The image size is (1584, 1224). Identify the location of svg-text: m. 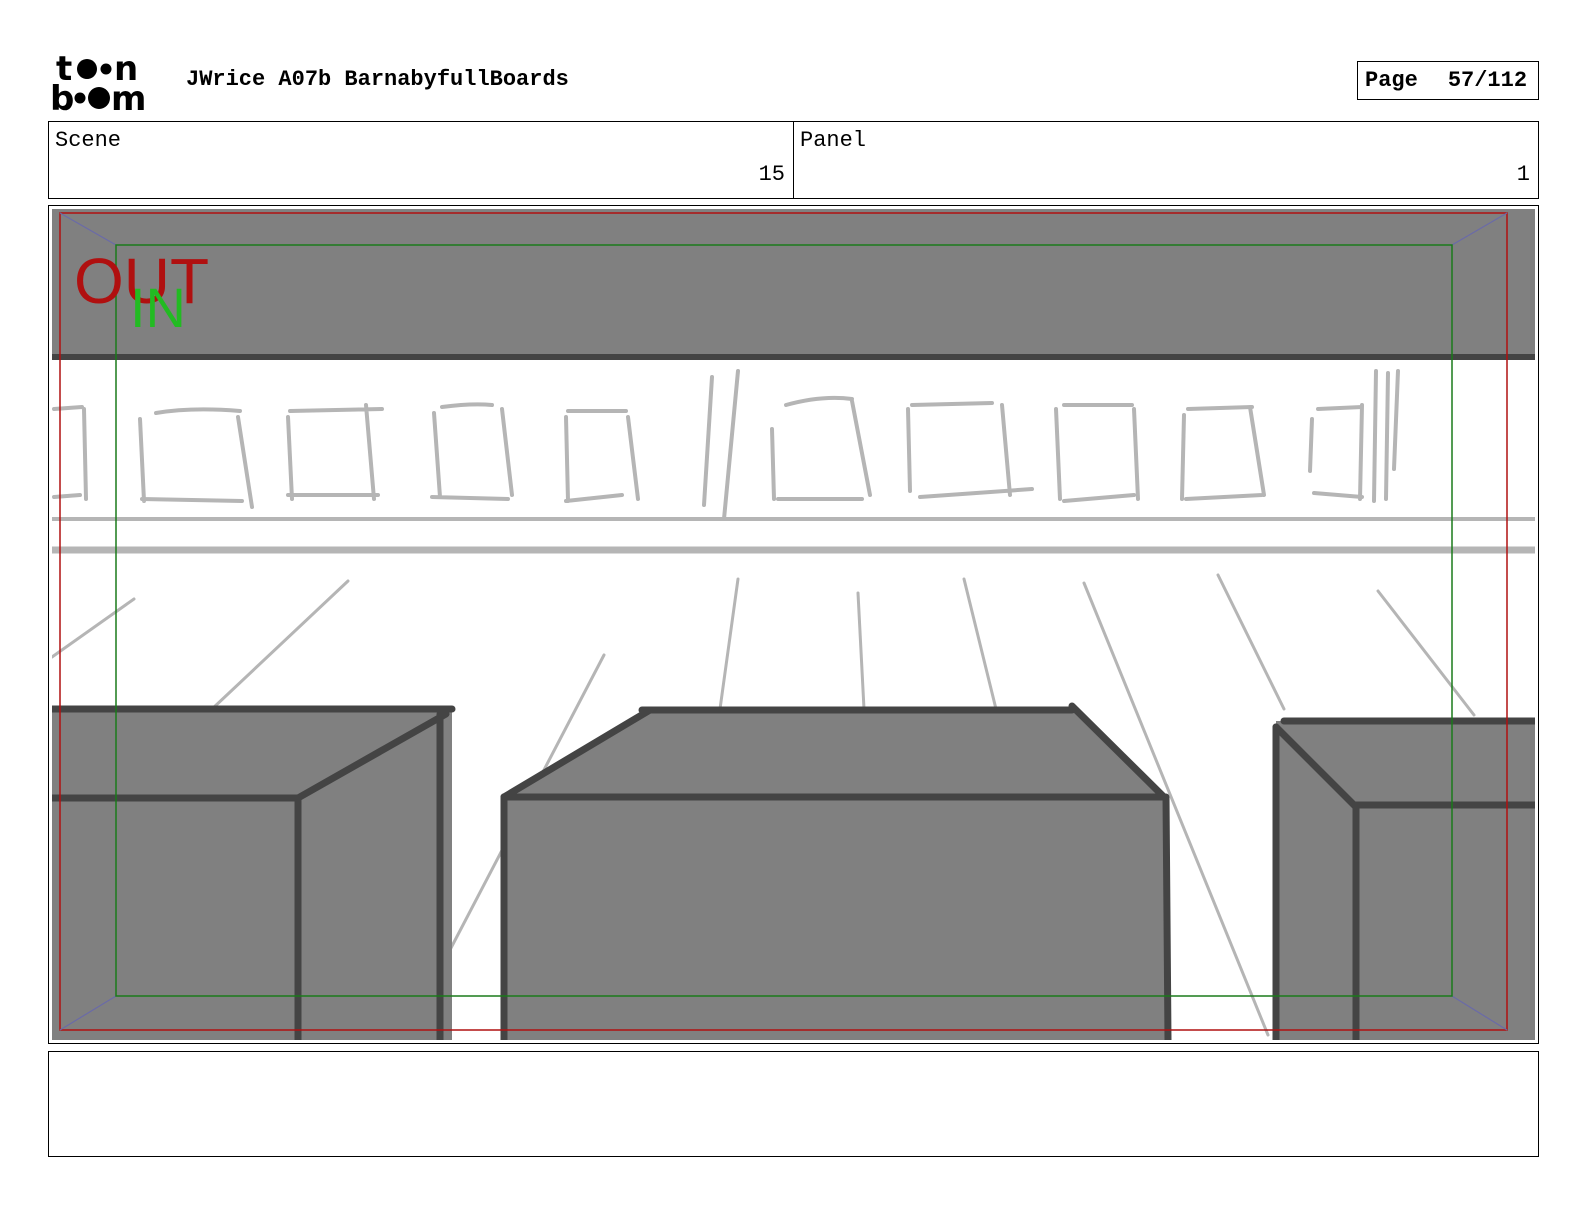
(128, 96).